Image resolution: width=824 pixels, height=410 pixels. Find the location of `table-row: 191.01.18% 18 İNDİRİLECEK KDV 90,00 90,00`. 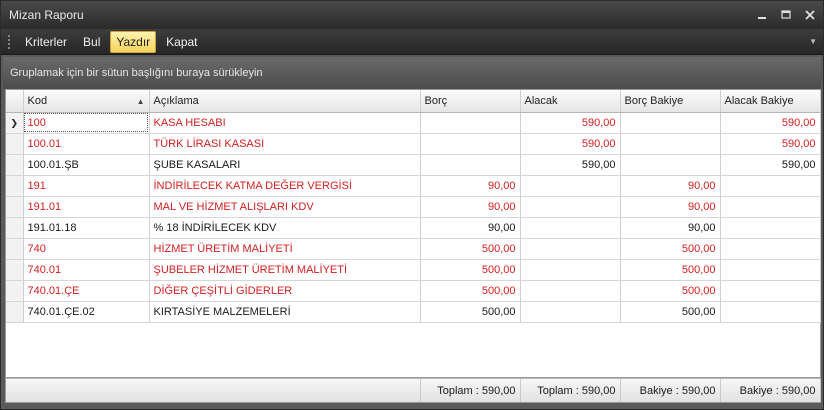

table-row: 191.01.18% 18 İNDİRİLECEK KDV 90,00 90,00 is located at coordinates (413, 228).